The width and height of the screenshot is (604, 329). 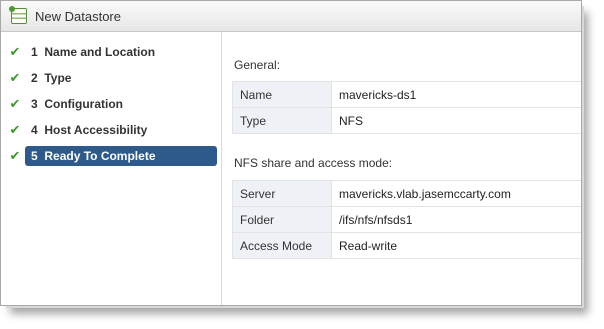 I want to click on step-host-accessibility: ✔ 4 Host Accessibility, so click(x=111, y=130).